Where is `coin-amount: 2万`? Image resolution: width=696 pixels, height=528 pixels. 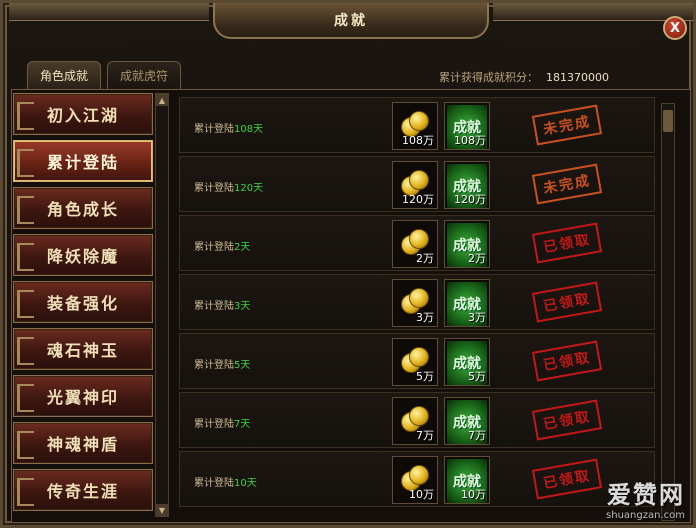 coin-amount: 2万 is located at coordinates (425, 258).